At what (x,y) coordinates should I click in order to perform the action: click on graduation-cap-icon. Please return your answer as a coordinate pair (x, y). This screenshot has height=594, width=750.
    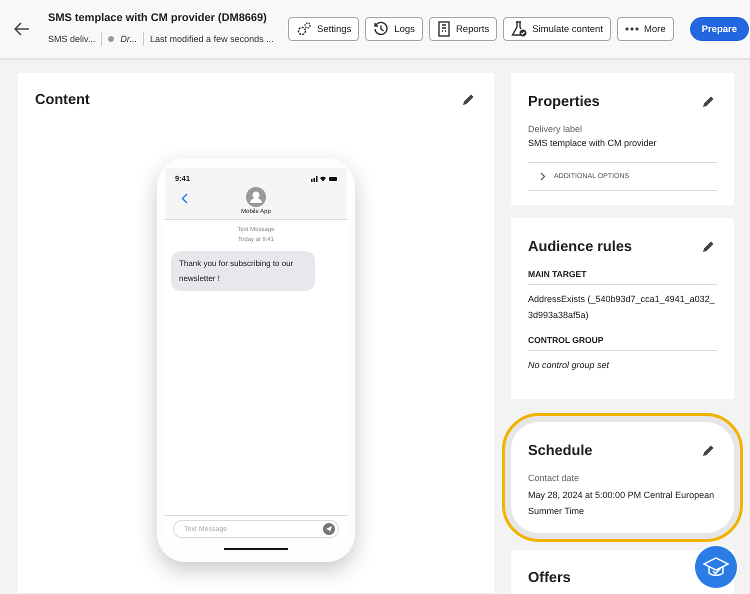
    Looking at the image, I should click on (716, 567).